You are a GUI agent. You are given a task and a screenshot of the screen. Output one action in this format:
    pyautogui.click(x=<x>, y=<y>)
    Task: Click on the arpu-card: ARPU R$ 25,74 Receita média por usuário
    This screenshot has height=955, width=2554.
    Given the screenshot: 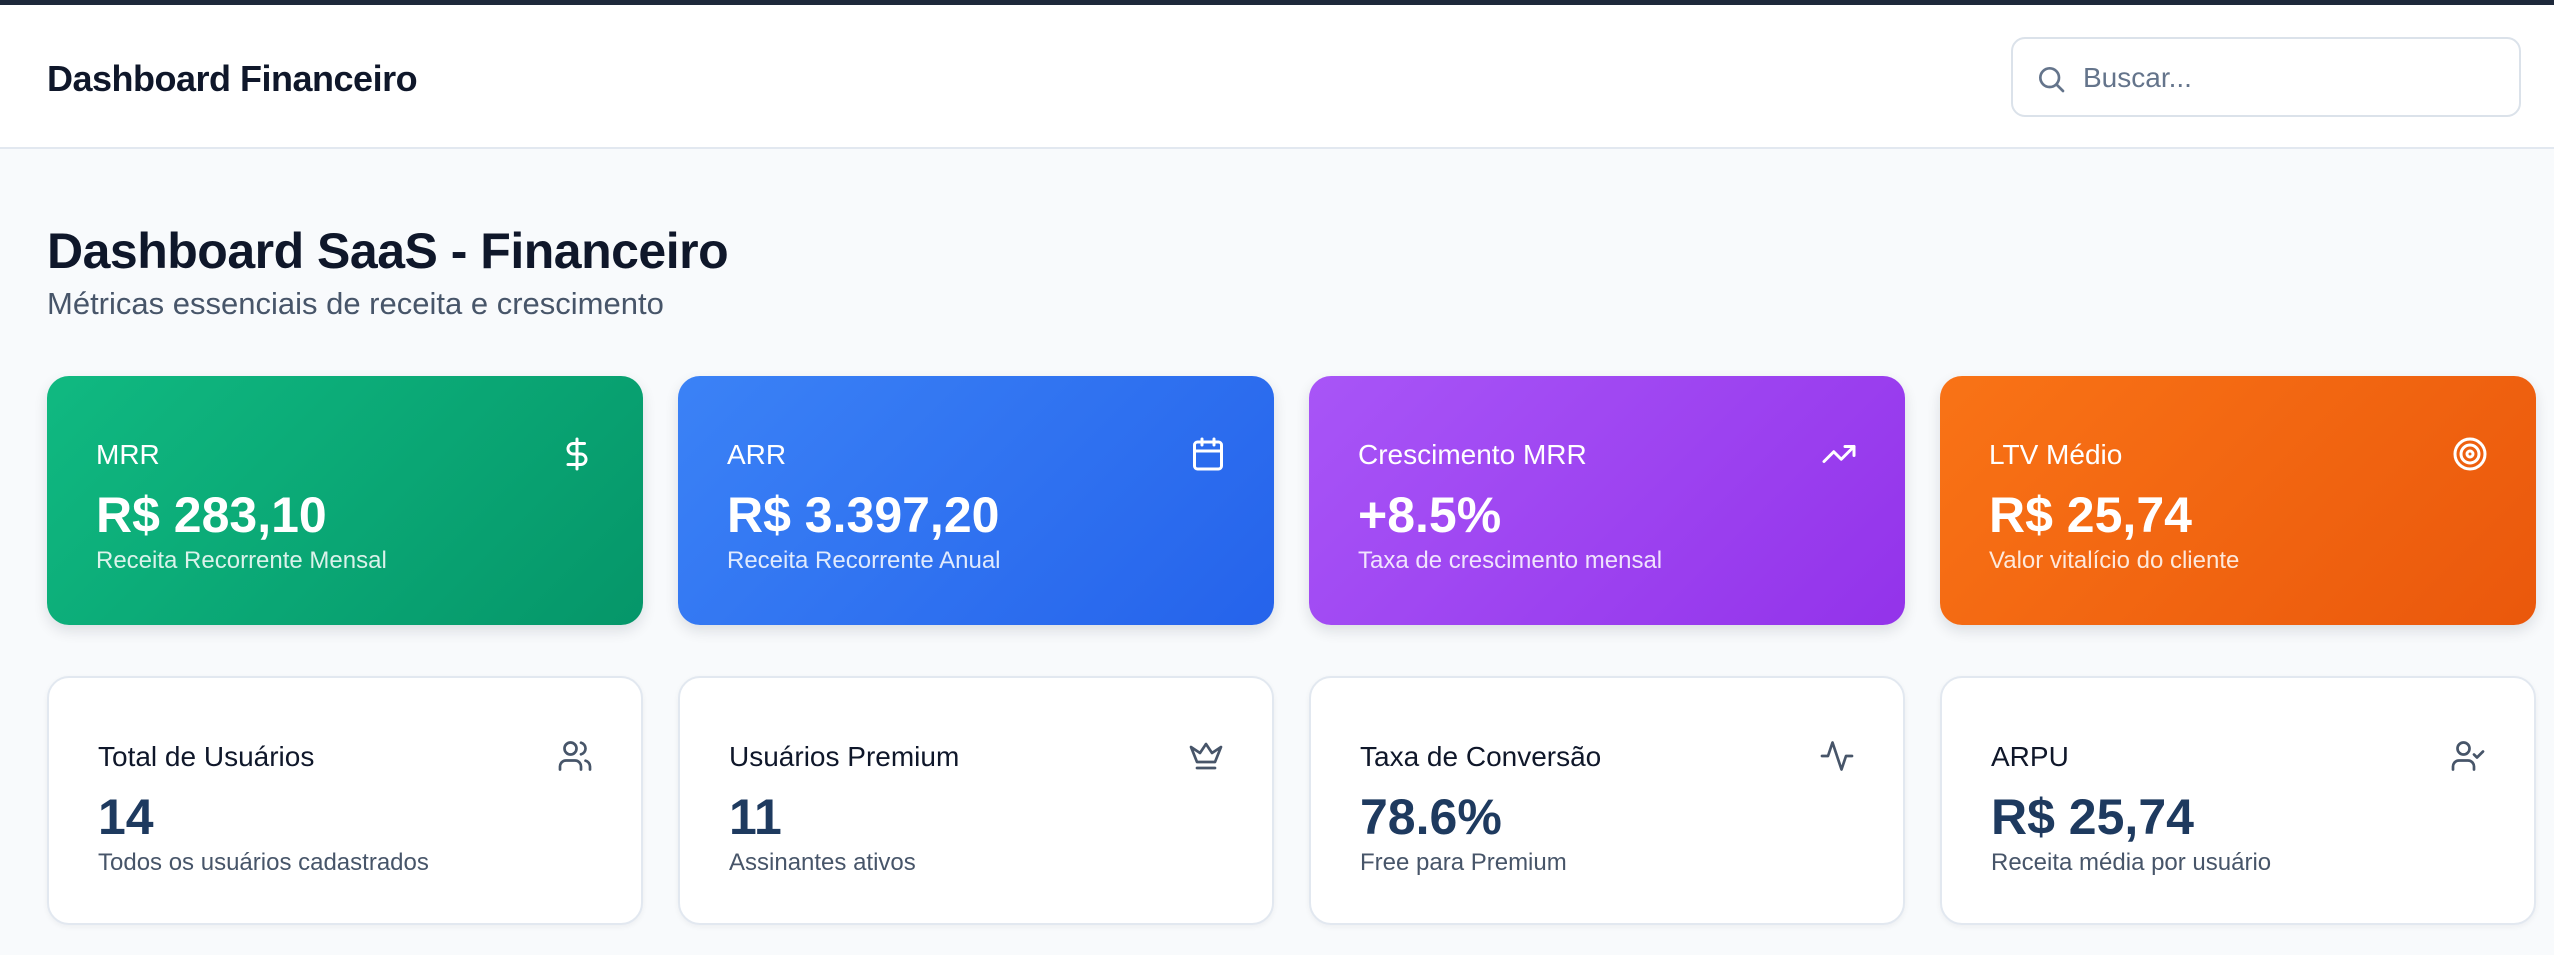 What is the action you would take?
    pyautogui.click(x=2238, y=800)
    